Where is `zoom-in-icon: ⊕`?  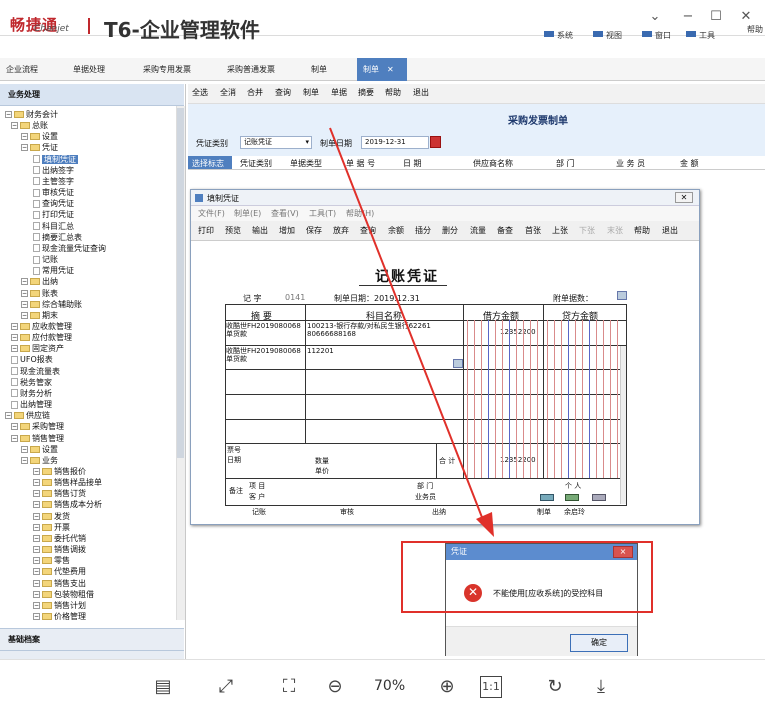 zoom-in-icon: ⊕ is located at coordinates (447, 687).